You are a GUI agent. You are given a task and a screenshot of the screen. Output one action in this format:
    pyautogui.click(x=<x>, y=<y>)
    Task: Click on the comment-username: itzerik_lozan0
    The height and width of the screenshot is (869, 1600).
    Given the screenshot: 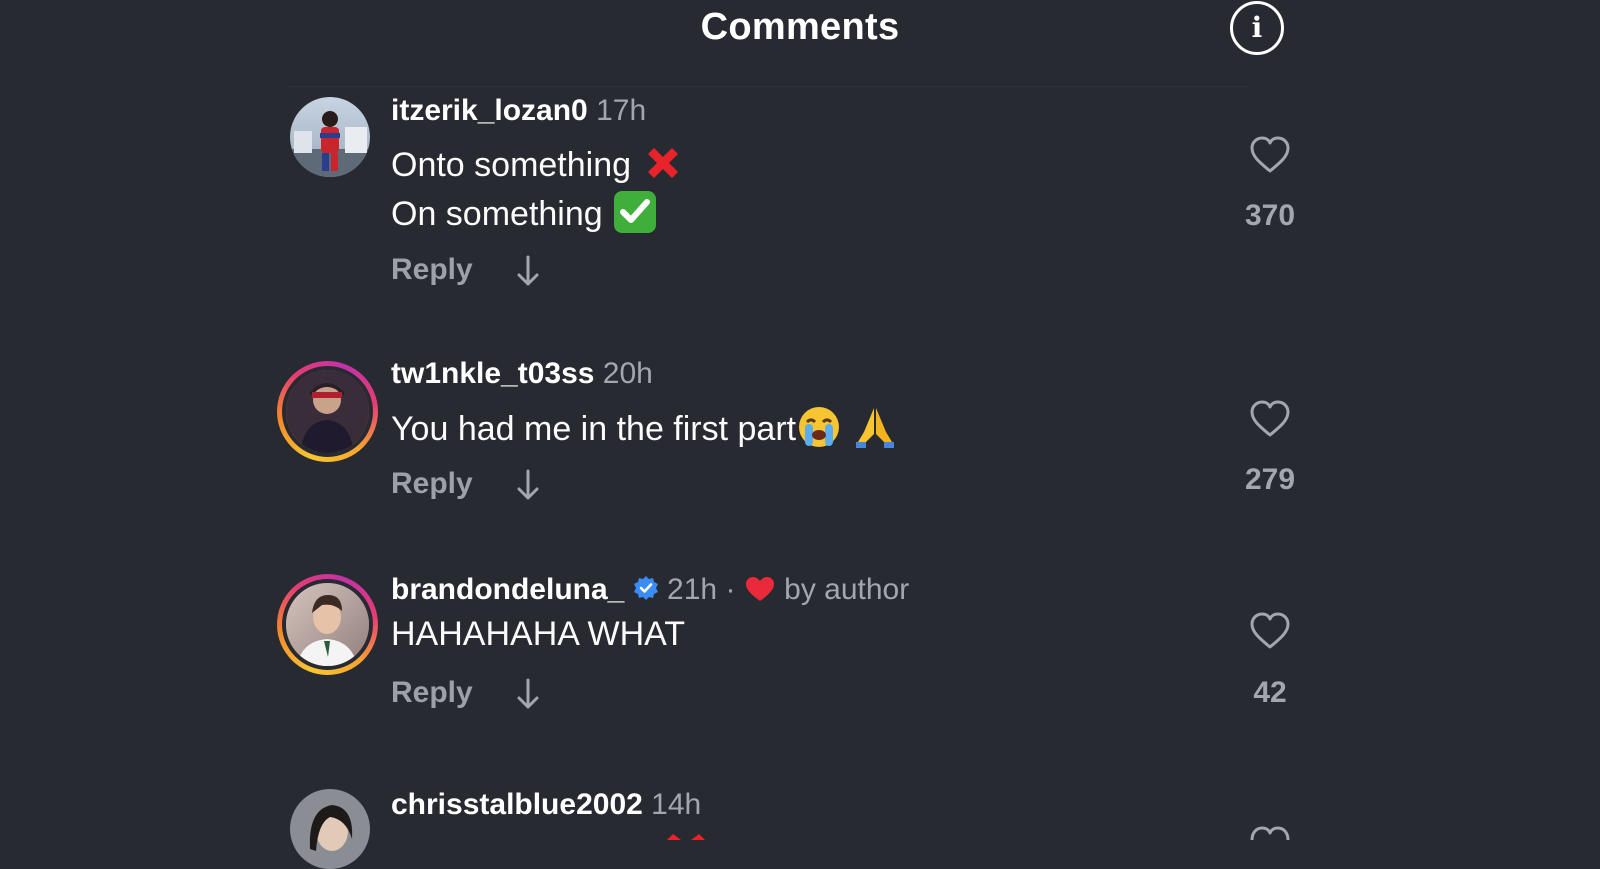 What is the action you would take?
    pyautogui.click(x=489, y=110)
    